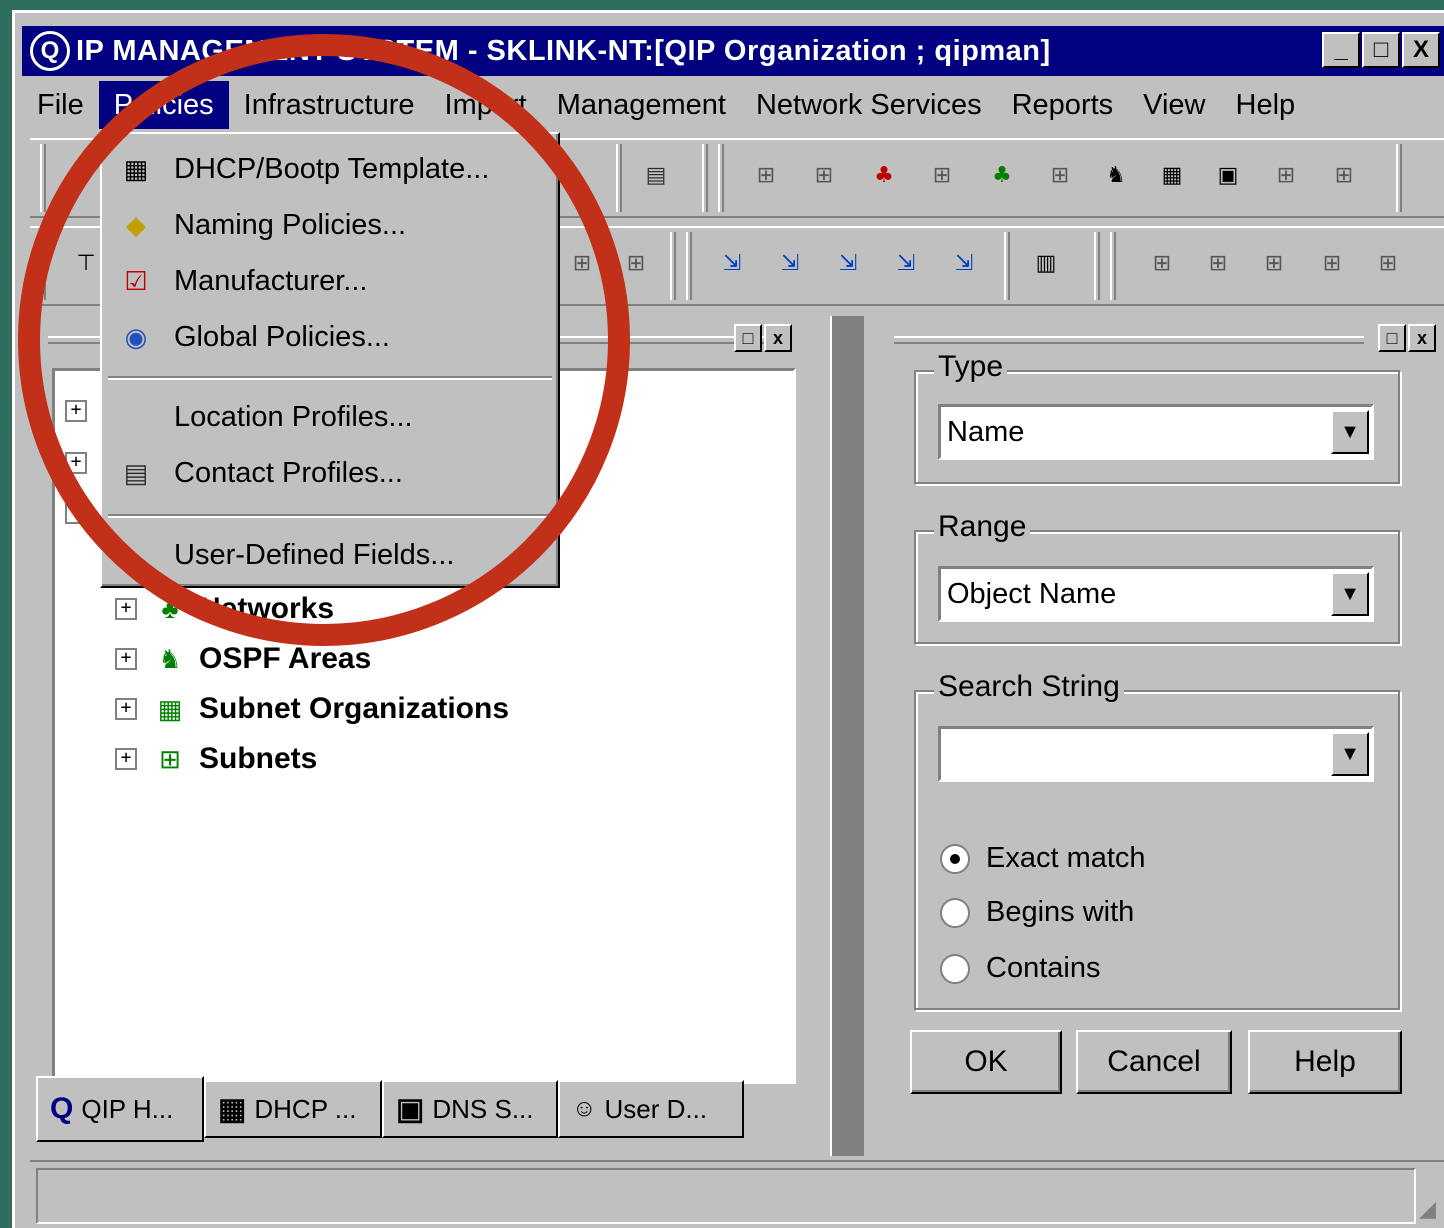  Describe the element at coordinates (486, 105) in the screenshot. I see `menu-import: Import` at that location.